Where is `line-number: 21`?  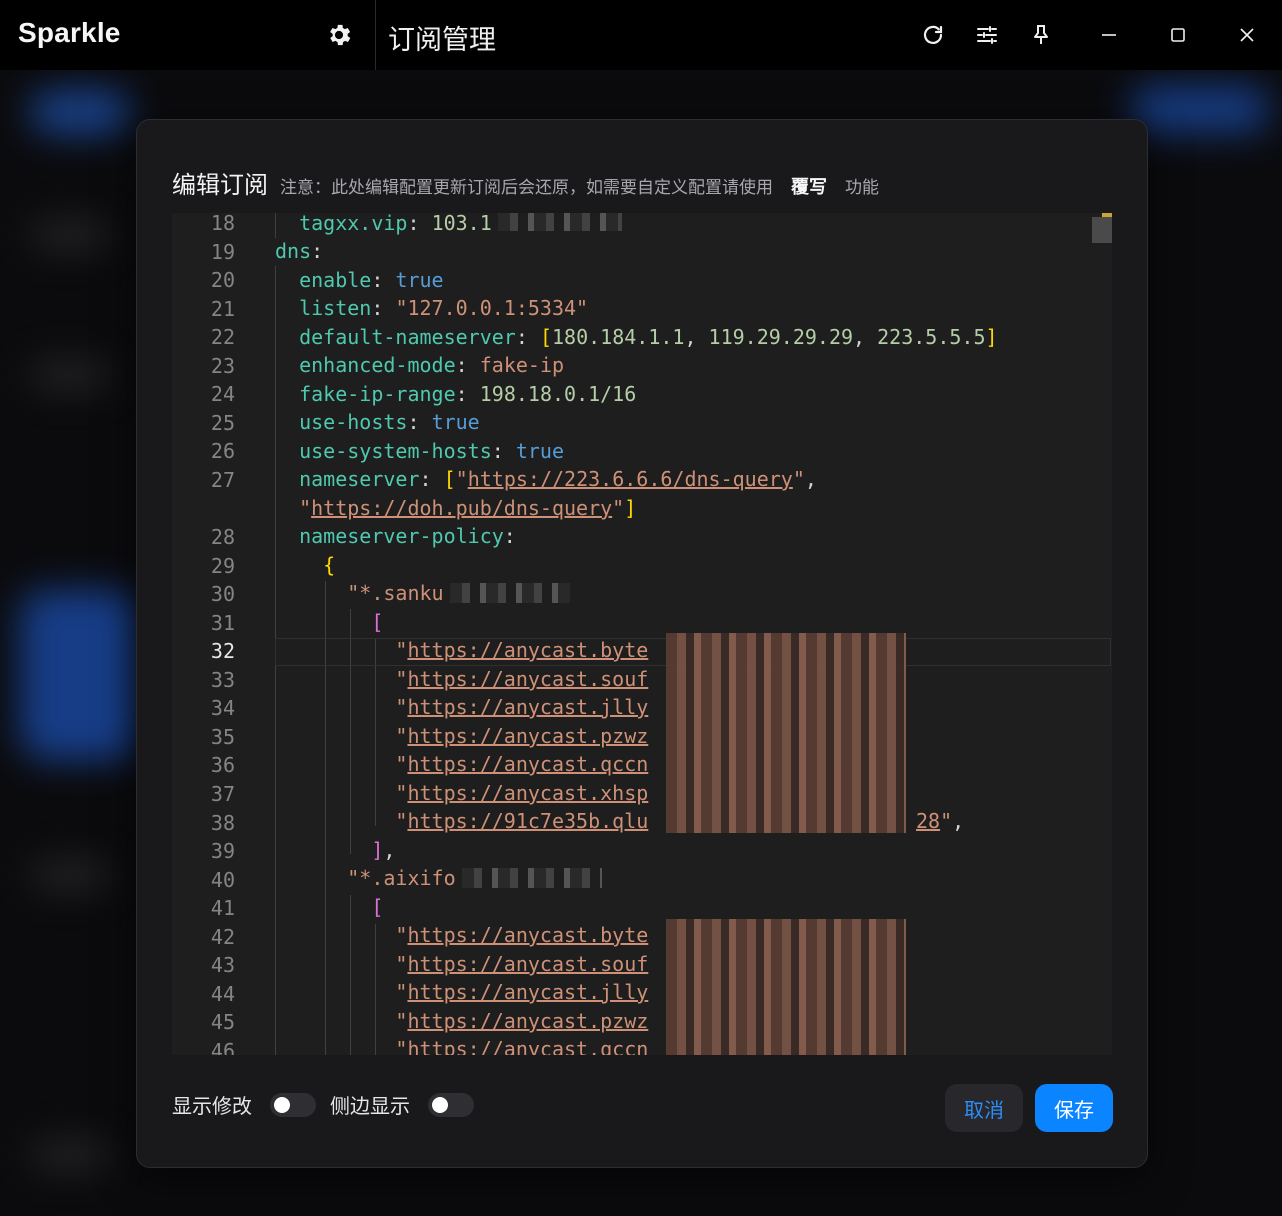 line-number: 21 is located at coordinates (222, 309).